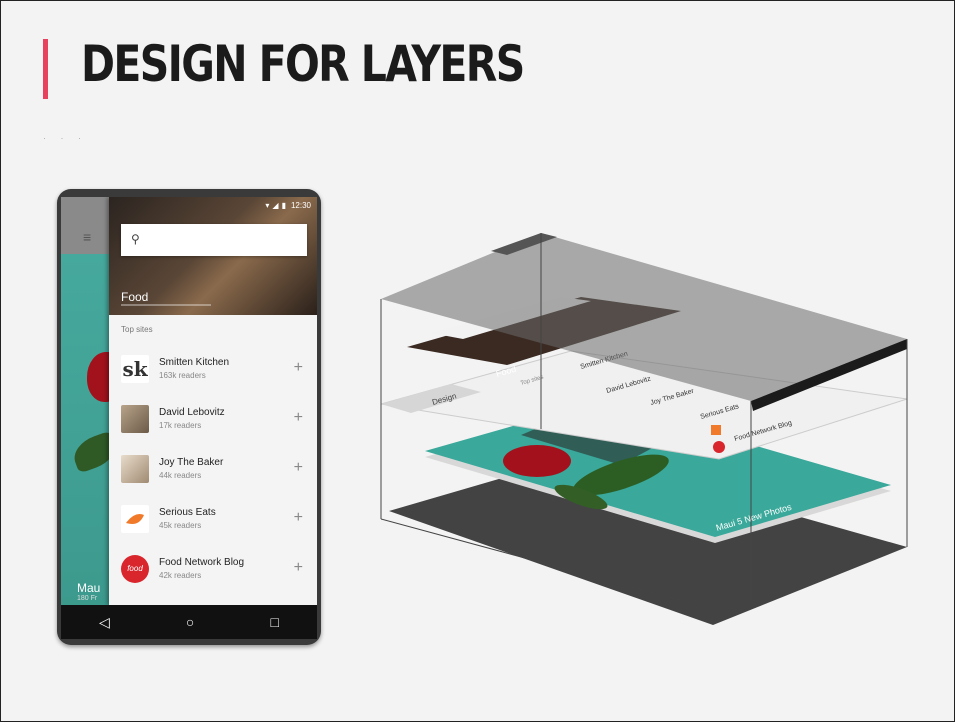  I want to click on site-name: Joy The Baker, so click(191, 462).